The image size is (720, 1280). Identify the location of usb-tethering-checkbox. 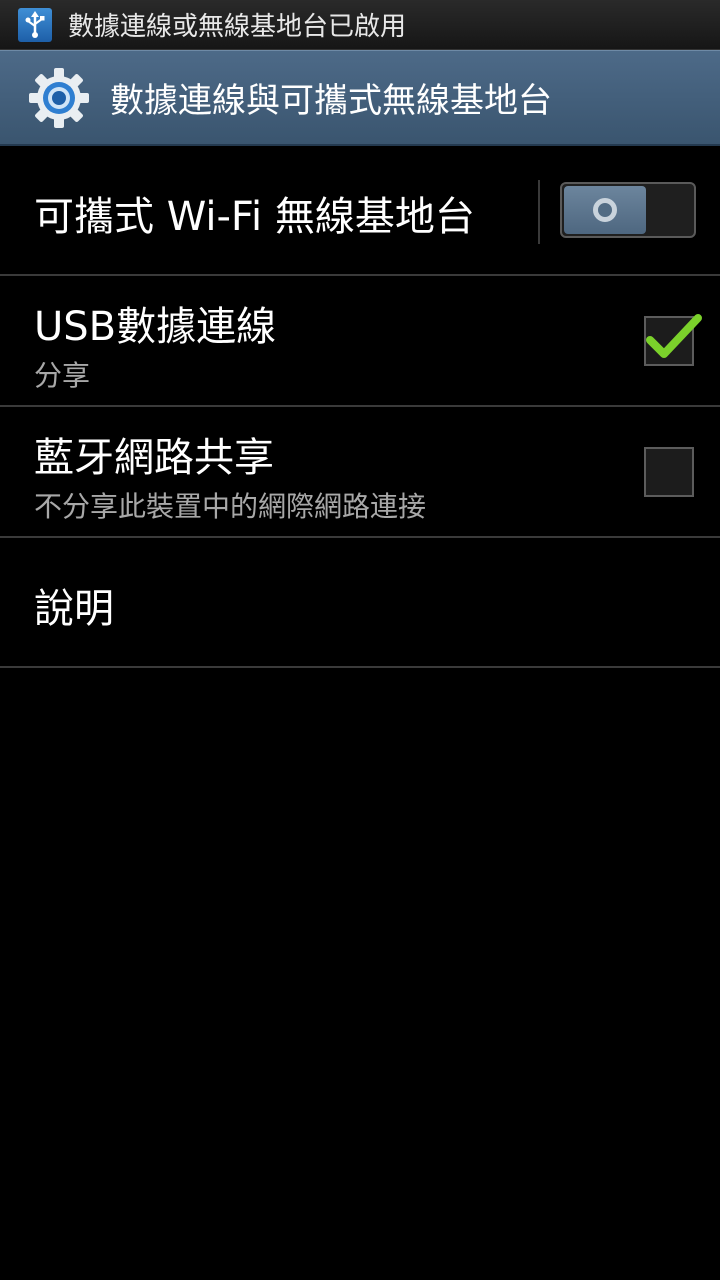
(673, 340).